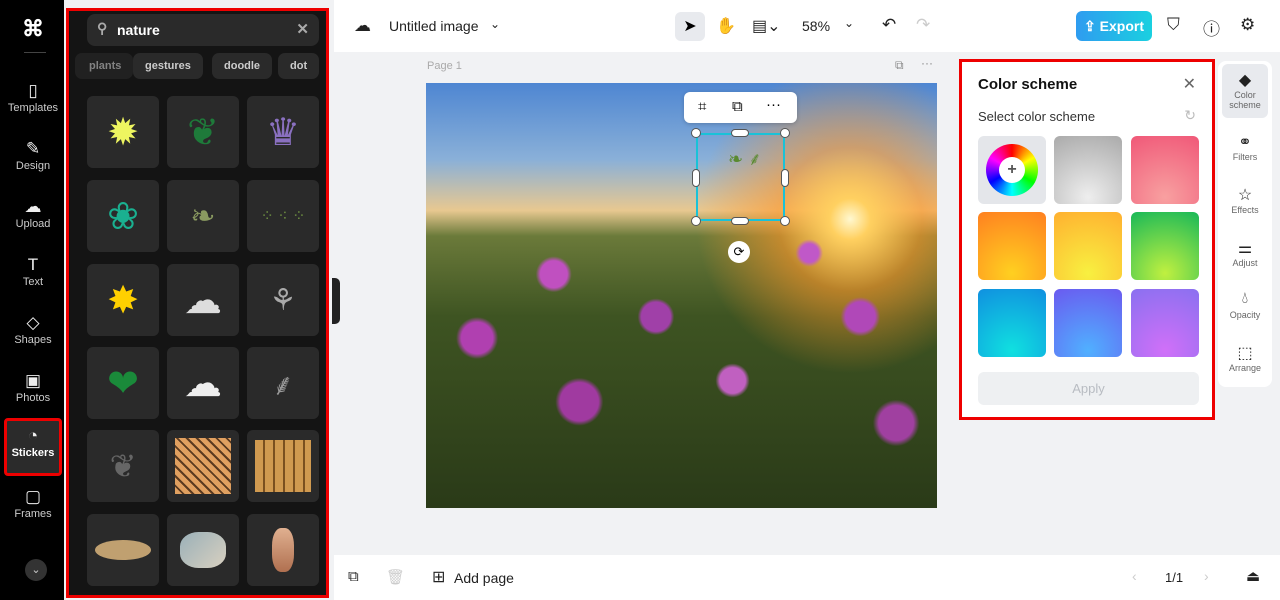 The height and width of the screenshot is (600, 1280). What do you see at coordinates (1189, 84) in the screenshot?
I see `close-icon: ✕` at bounding box center [1189, 84].